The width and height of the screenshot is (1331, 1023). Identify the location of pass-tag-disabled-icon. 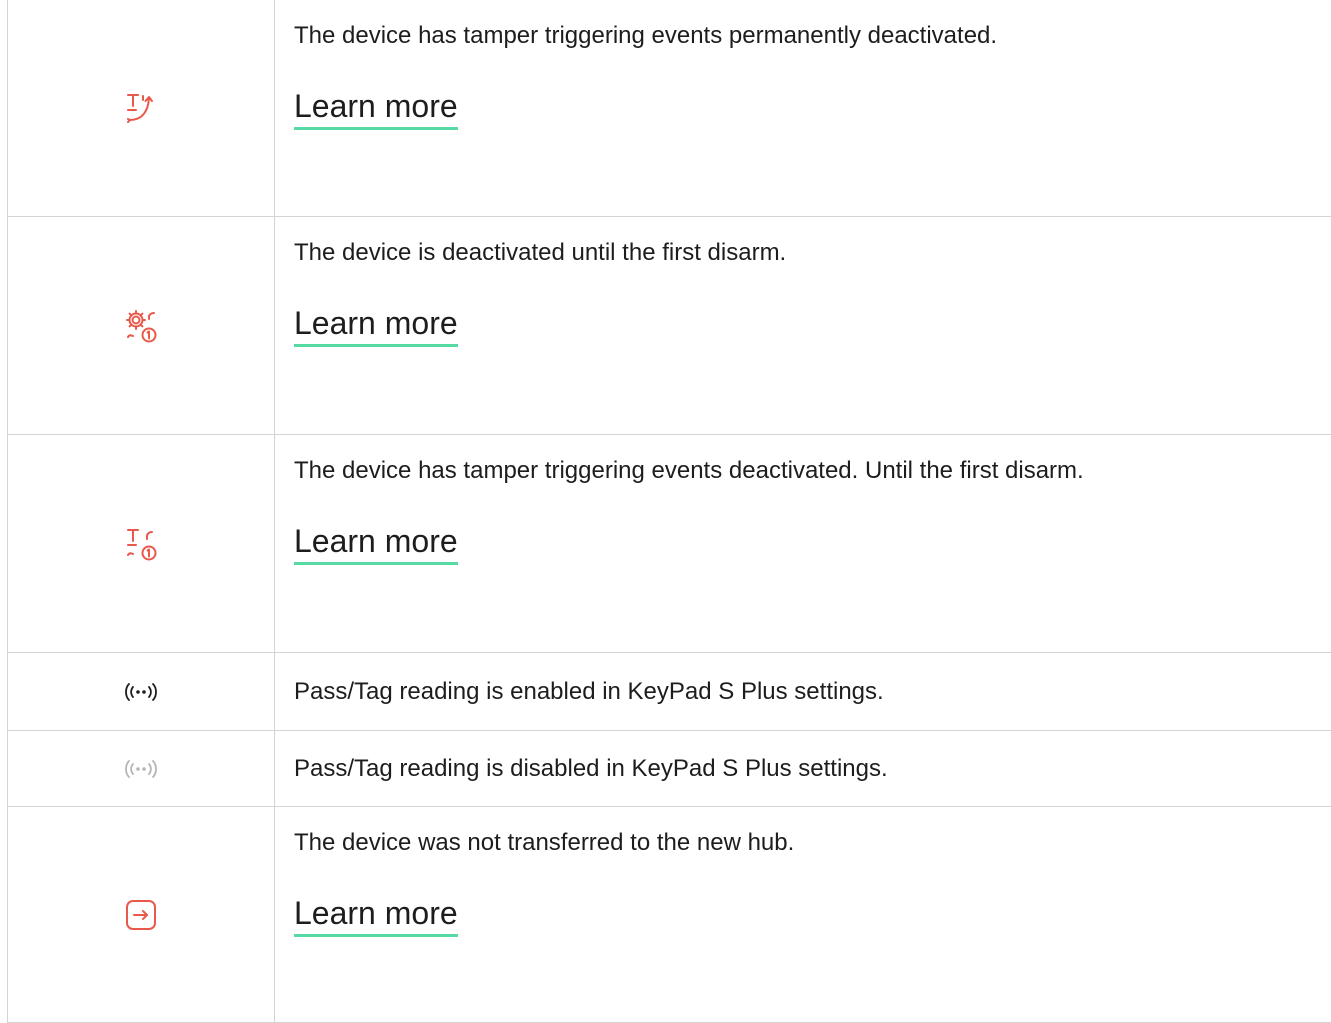
(141, 769).